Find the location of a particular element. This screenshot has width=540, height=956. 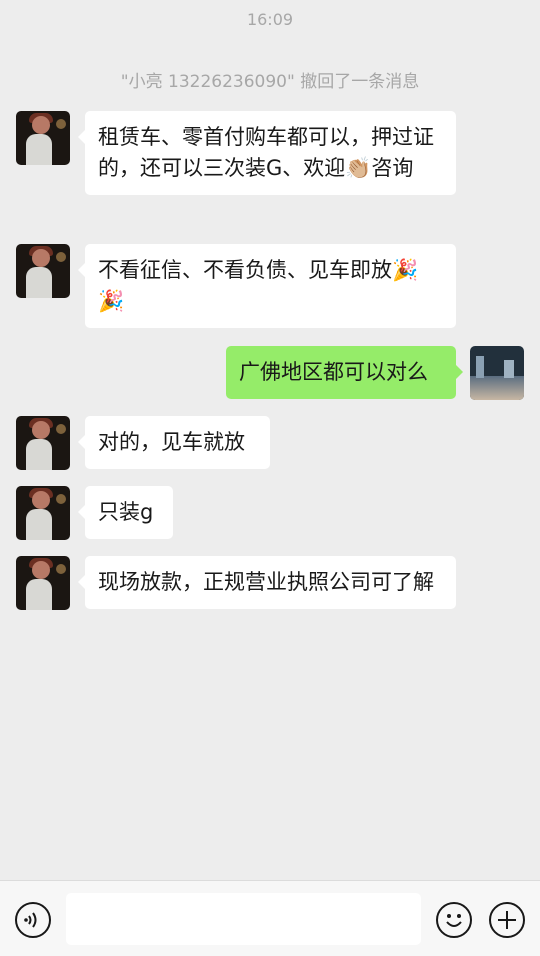

incoming-message-bubble: 租赁车、零首付购车都可以，押过证的，还可以三次装G、欢迎👏🏼咨询 is located at coordinates (267, 153).